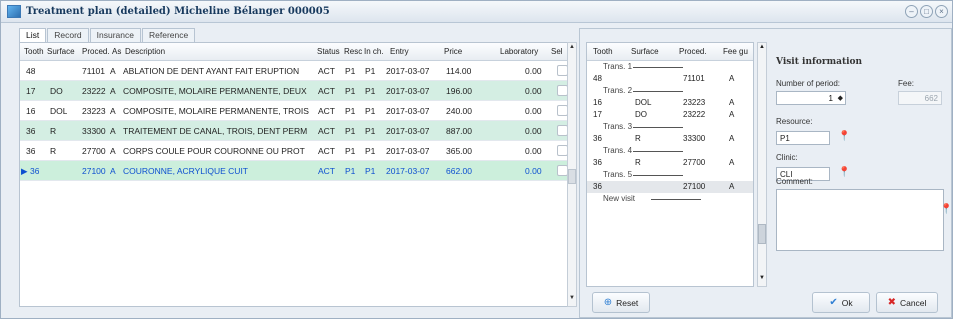  What do you see at coordinates (374, 51) in the screenshot?
I see `col-inch: In ch.` at bounding box center [374, 51].